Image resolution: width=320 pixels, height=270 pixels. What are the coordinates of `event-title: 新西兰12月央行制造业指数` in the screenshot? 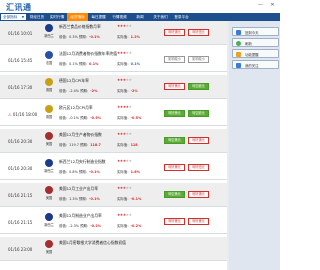 It's located at (82, 162).